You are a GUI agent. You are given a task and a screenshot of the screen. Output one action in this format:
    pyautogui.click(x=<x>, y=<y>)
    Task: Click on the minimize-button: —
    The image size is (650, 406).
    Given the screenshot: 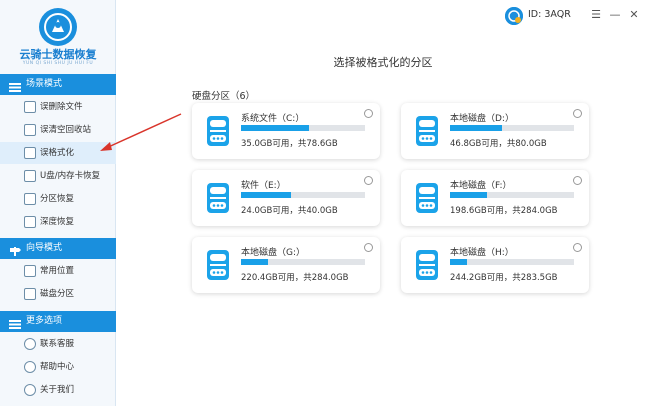 What is the action you would take?
    pyautogui.click(x=615, y=15)
    